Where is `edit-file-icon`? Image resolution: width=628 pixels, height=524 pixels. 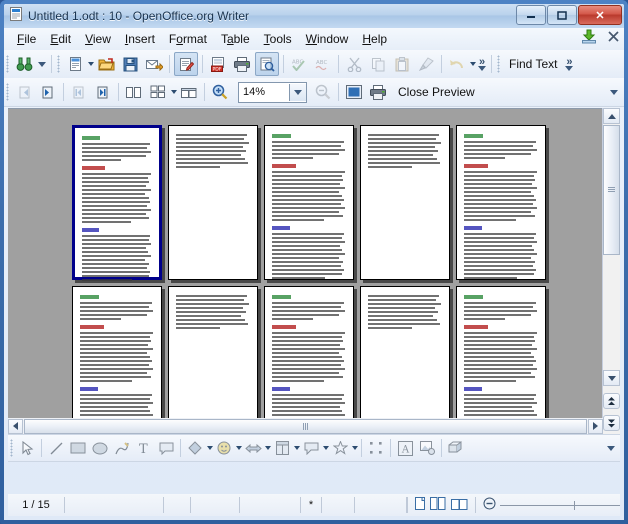
edit-file-icon is located at coordinates (186, 64).